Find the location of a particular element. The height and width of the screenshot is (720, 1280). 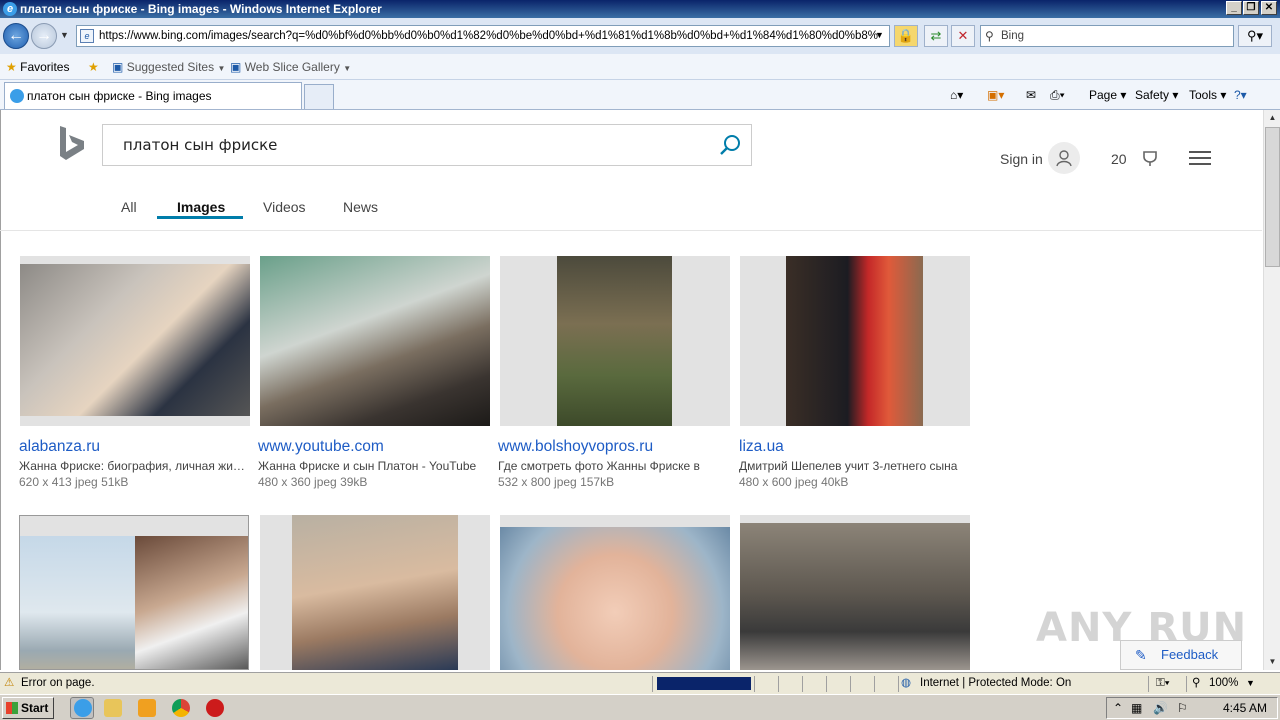

hamburger-menu-icon is located at coordinates (1200, 158).